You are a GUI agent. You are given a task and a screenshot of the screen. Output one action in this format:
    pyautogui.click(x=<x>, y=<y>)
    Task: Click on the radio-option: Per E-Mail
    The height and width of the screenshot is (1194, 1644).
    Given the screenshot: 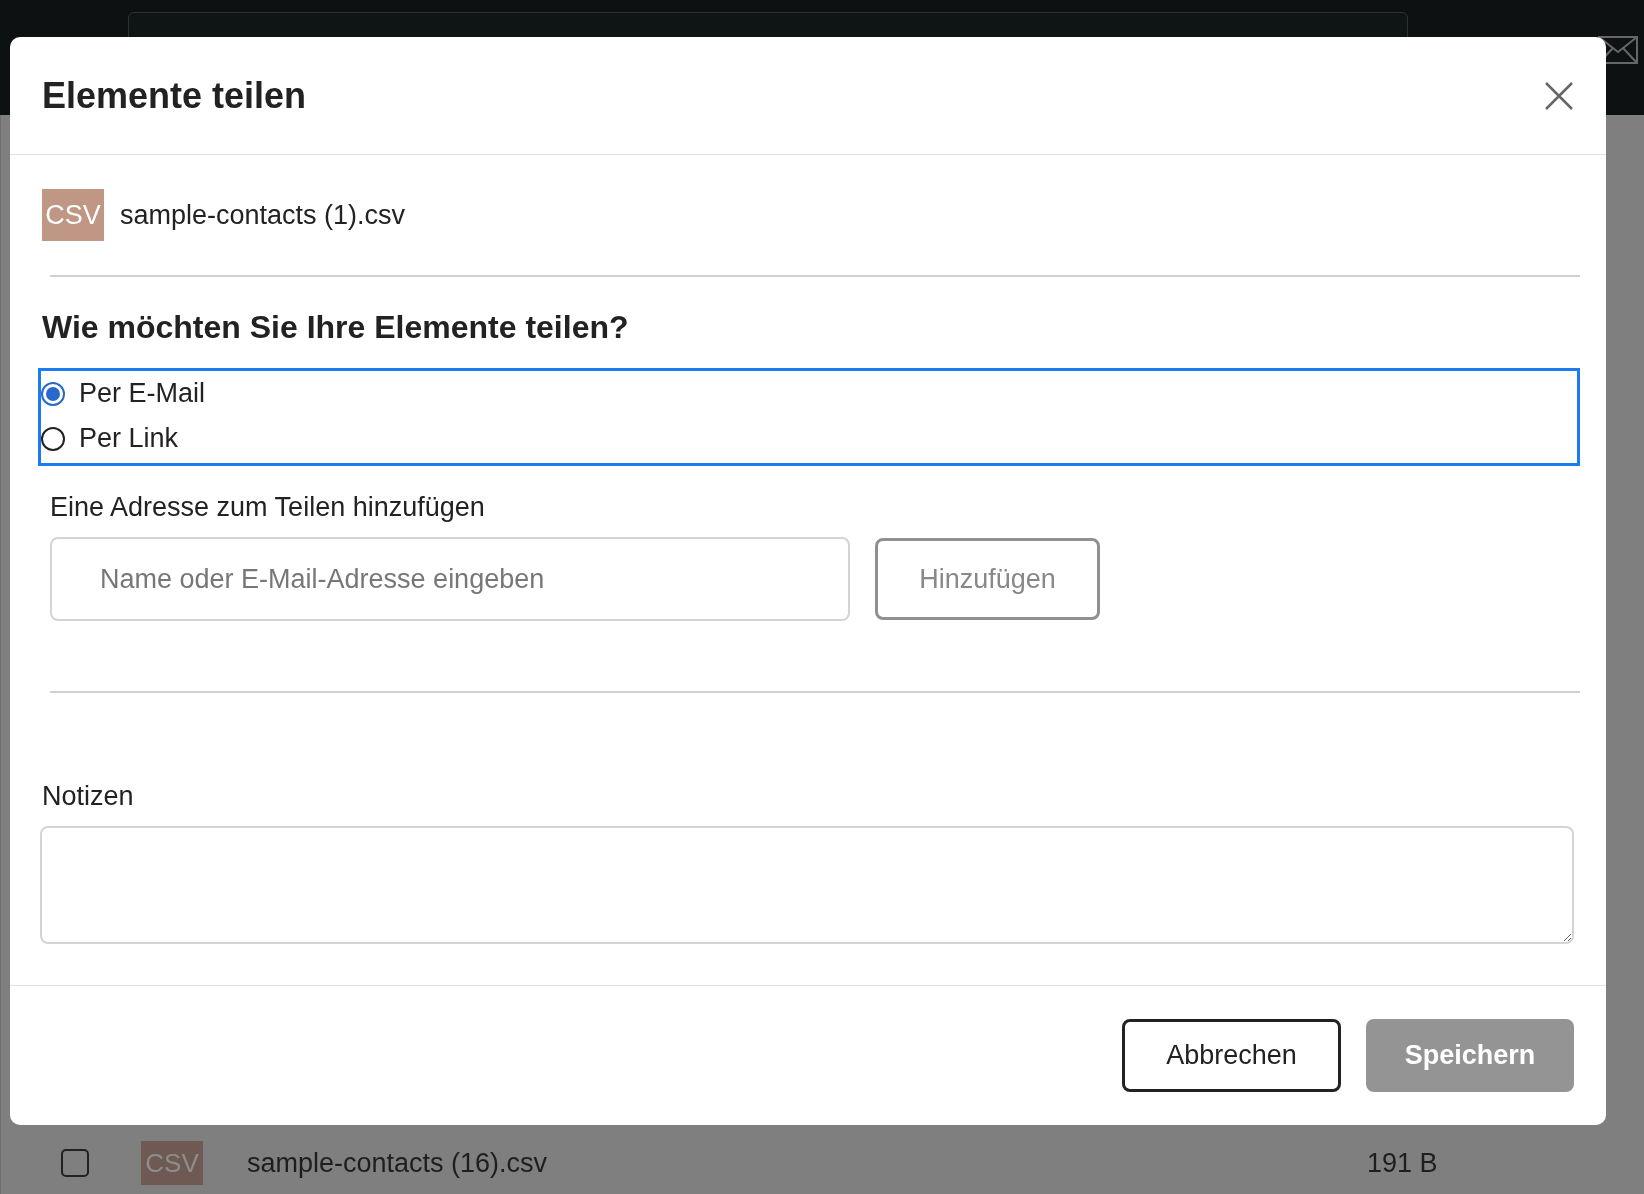 What is the action you would take?
    pyautogui.click(x=809, y=393)
    